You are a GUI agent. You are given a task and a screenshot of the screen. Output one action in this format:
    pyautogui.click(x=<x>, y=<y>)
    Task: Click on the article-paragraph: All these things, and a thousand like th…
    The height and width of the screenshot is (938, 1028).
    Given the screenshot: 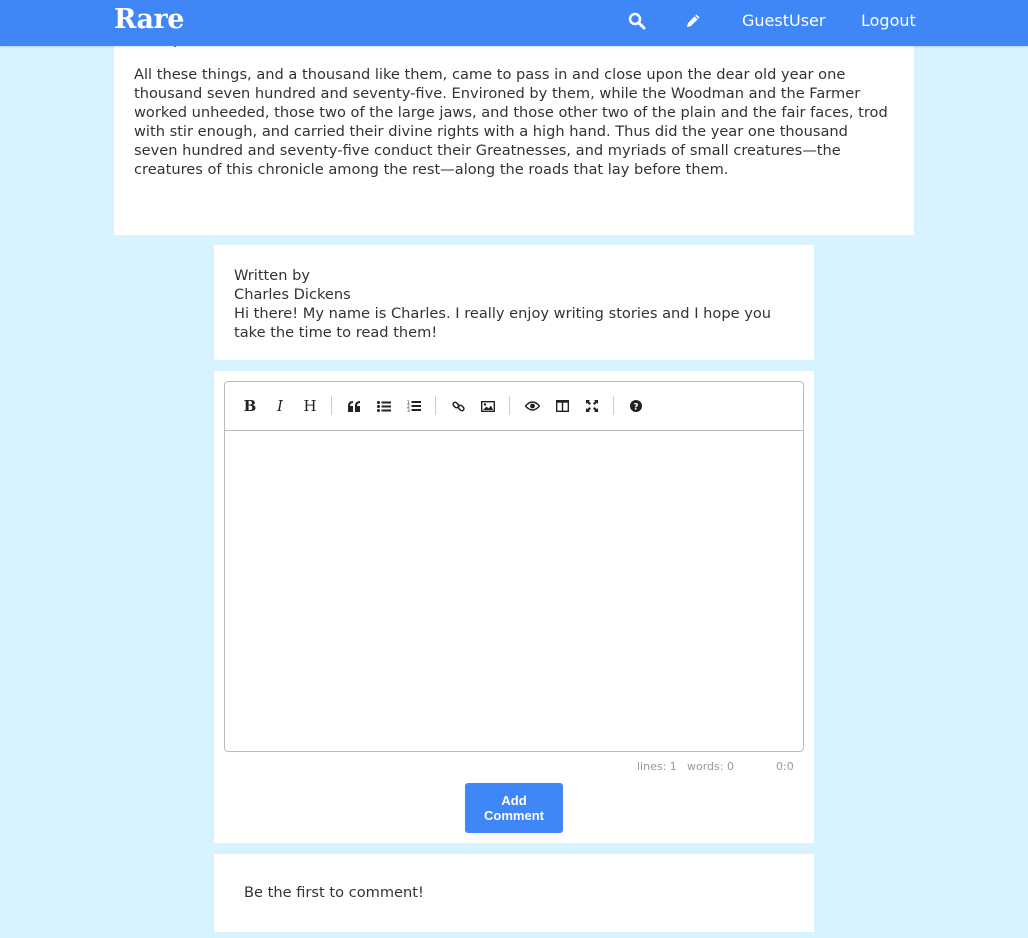 What is the action you would take?
    pyautogui.click(x=511, y=122)
    